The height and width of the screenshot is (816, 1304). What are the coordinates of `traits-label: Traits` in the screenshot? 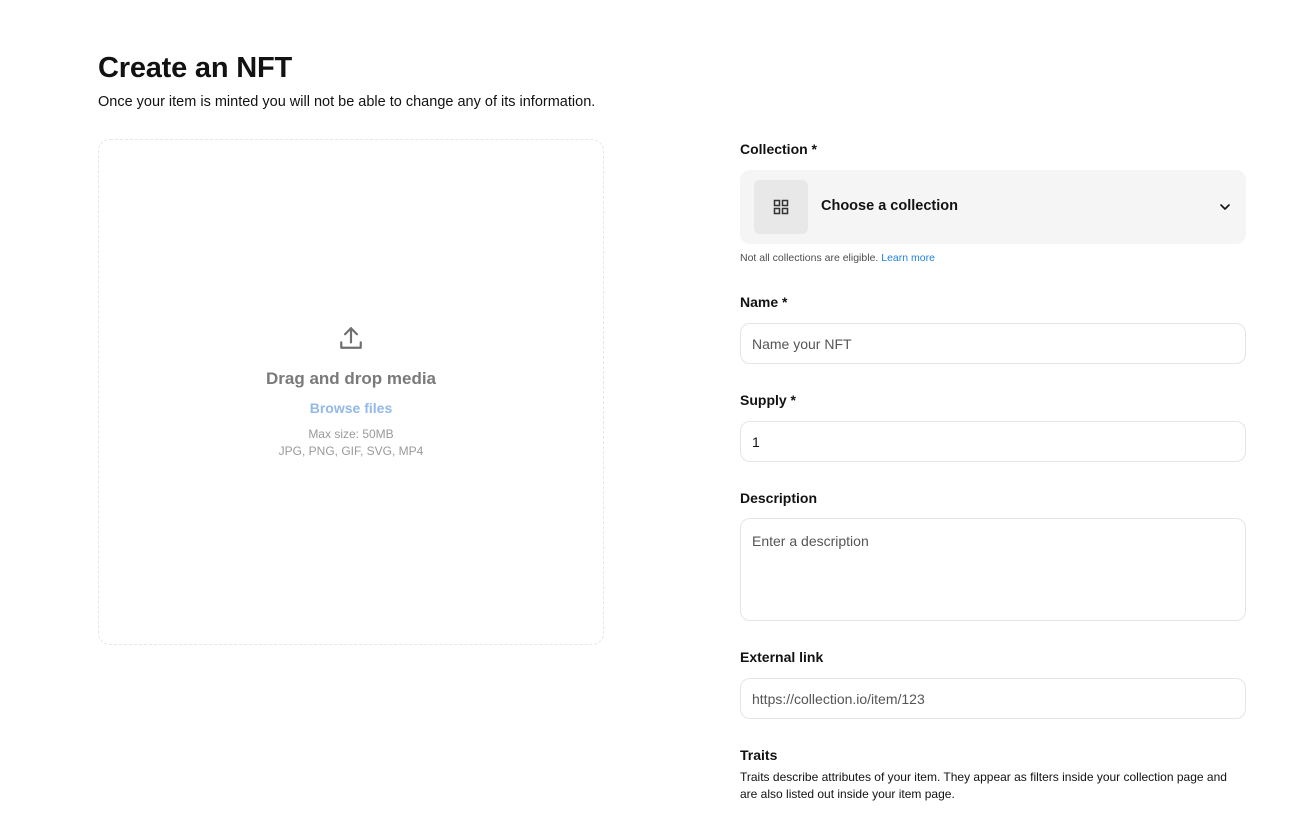 It's located at (759, 755).